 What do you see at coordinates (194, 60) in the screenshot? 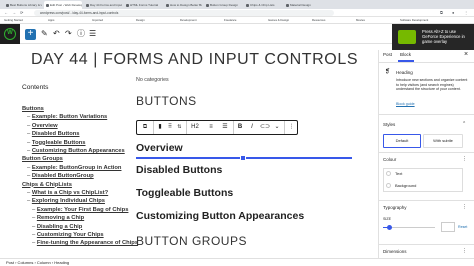
I see `post-title: DAY 44 | FORMS AND INPUT CONTROLS` at bounding box center [194, 60].